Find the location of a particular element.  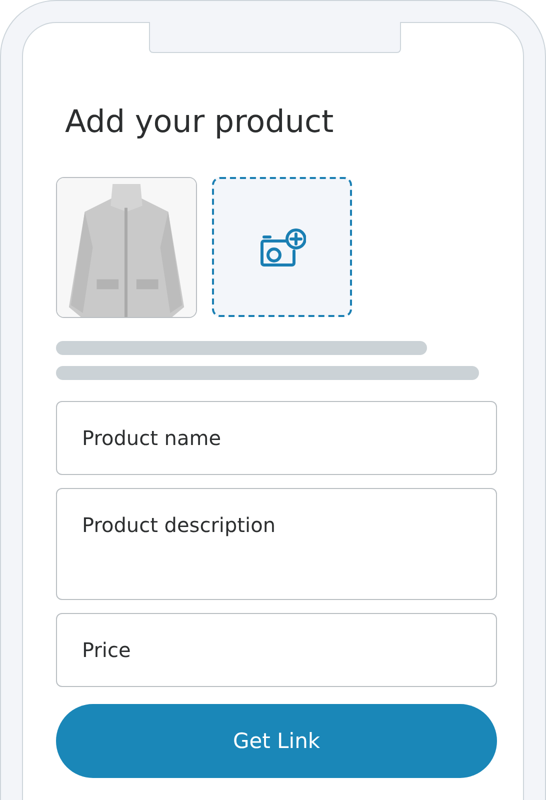

camera-plus-icon is located at coordinates (282, 247).